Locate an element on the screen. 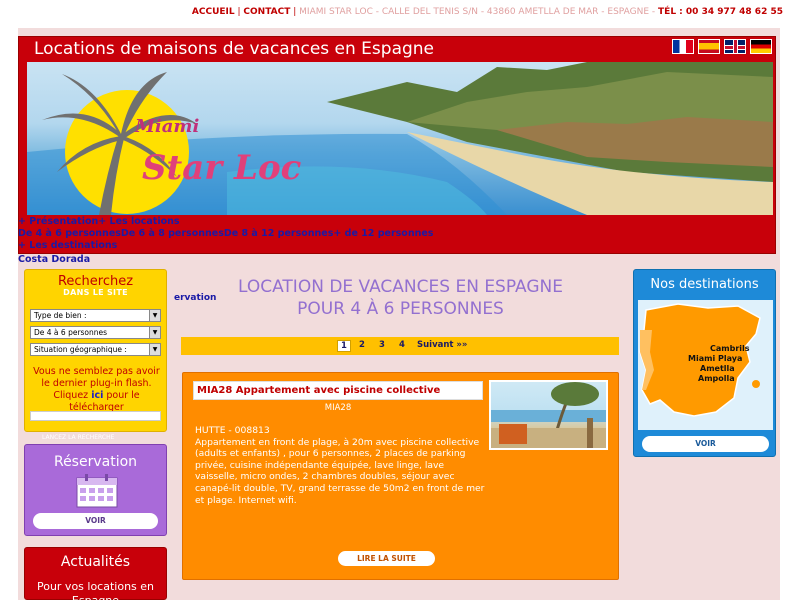  dest-miami-playa: Miami Playa is located at coordinates (715, 358).